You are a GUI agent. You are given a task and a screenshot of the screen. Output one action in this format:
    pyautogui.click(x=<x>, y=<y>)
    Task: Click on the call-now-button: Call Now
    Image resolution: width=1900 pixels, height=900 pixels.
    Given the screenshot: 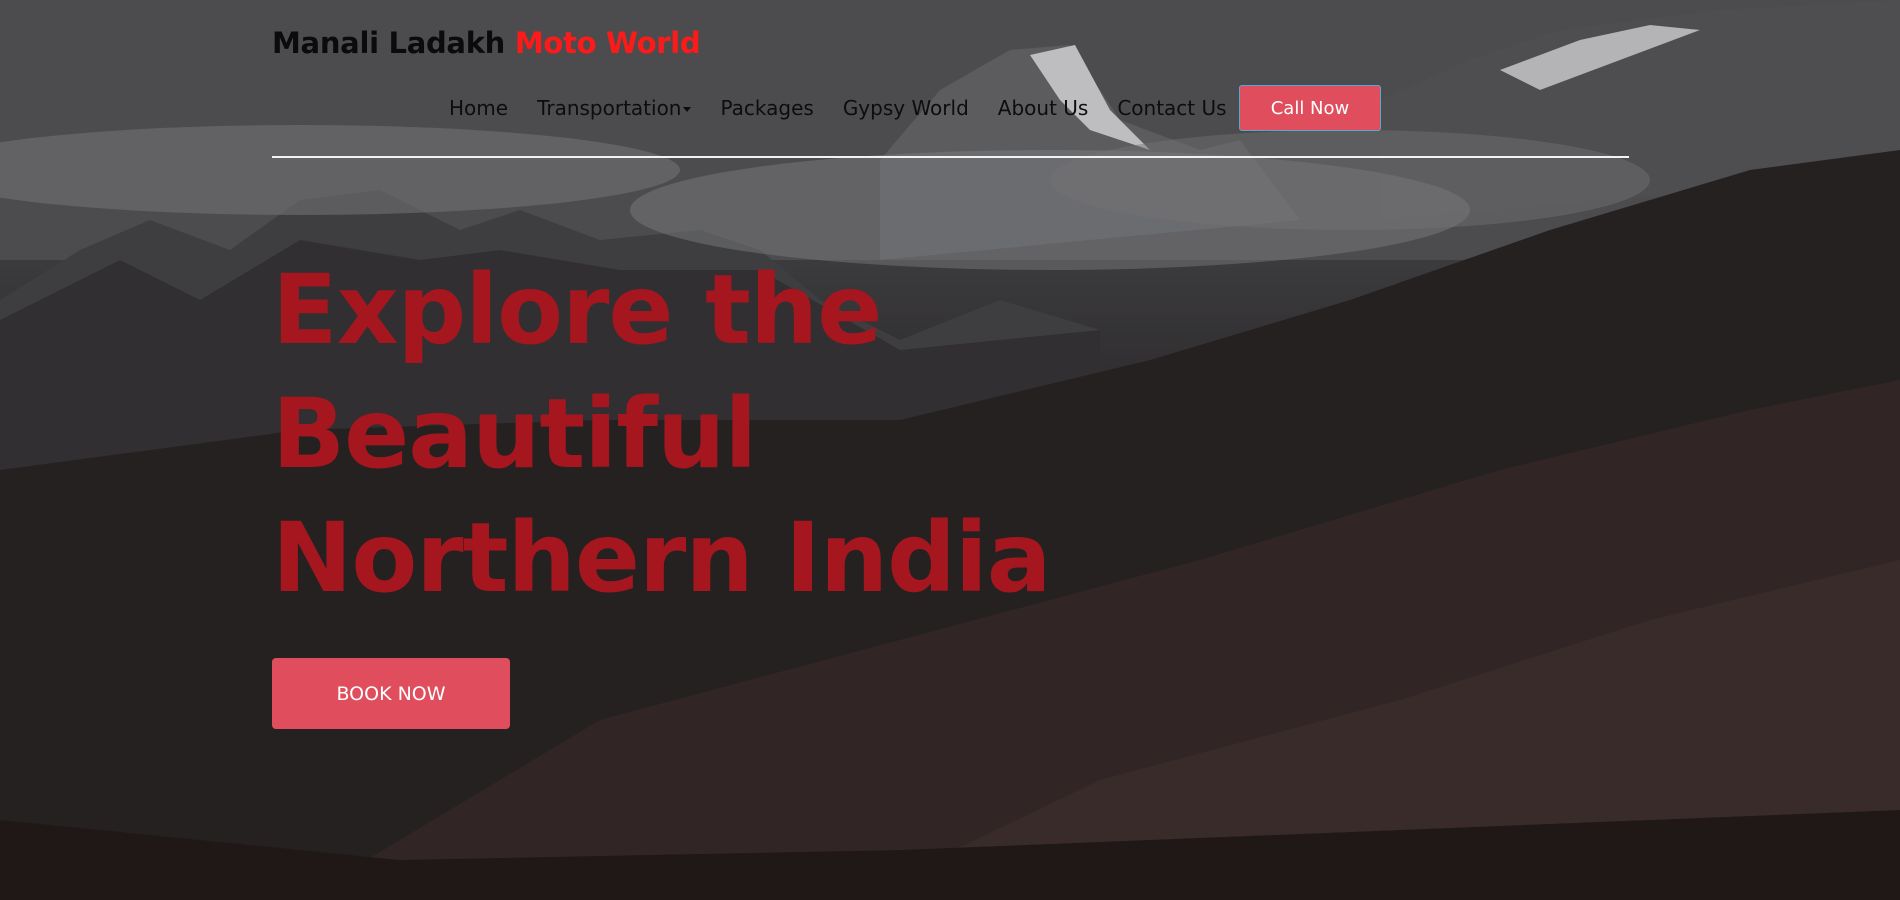 What is the action you would take?
    pyautogui.click(x=1310, y=108)
    